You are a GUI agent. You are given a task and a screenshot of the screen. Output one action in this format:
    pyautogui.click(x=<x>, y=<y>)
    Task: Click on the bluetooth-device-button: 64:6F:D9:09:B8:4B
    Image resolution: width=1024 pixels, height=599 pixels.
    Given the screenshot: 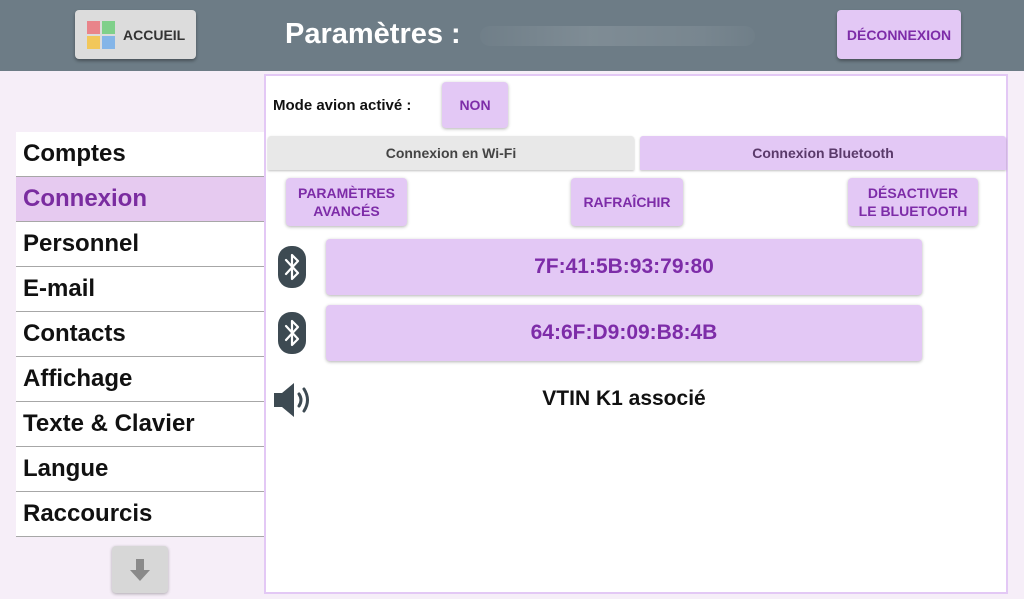 What is the action you would take?
    pyautogui.click(x=624, y=333)
    